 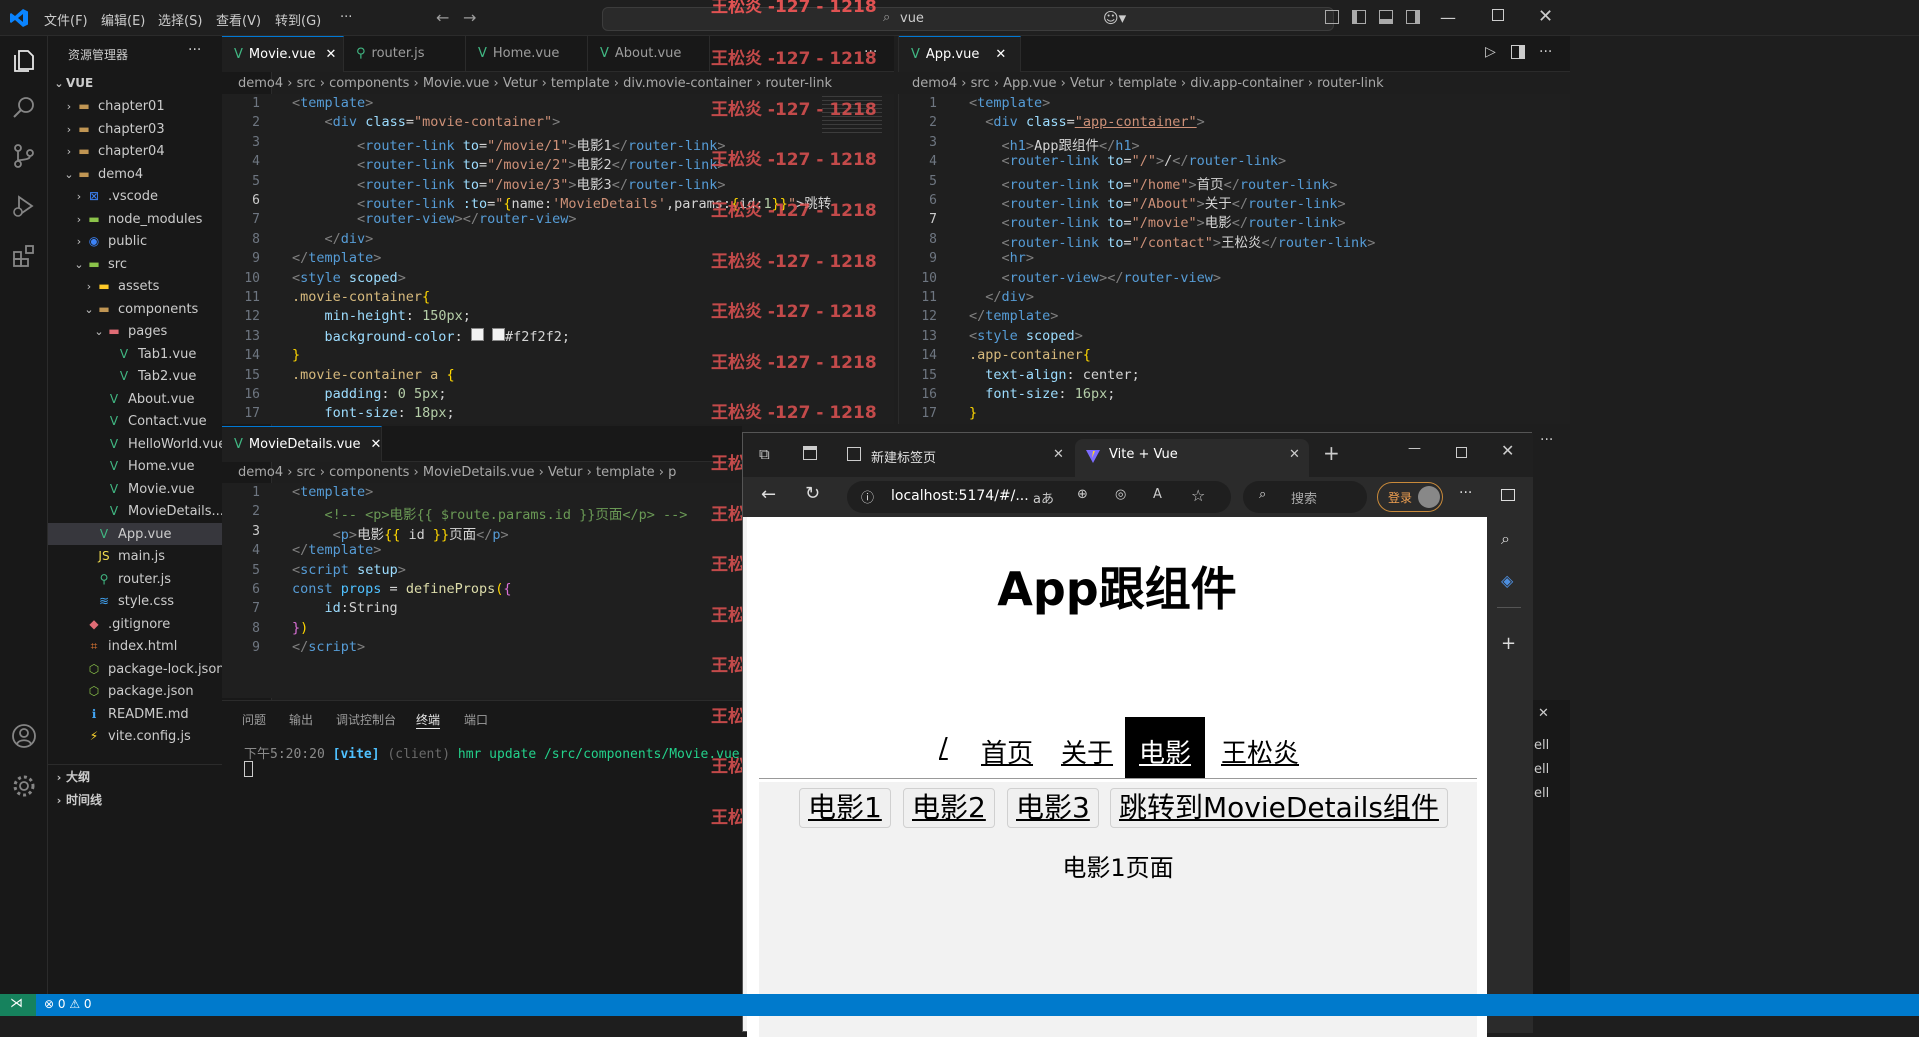 I want to click on login-button: 登录, so click(x=1410, y=497).